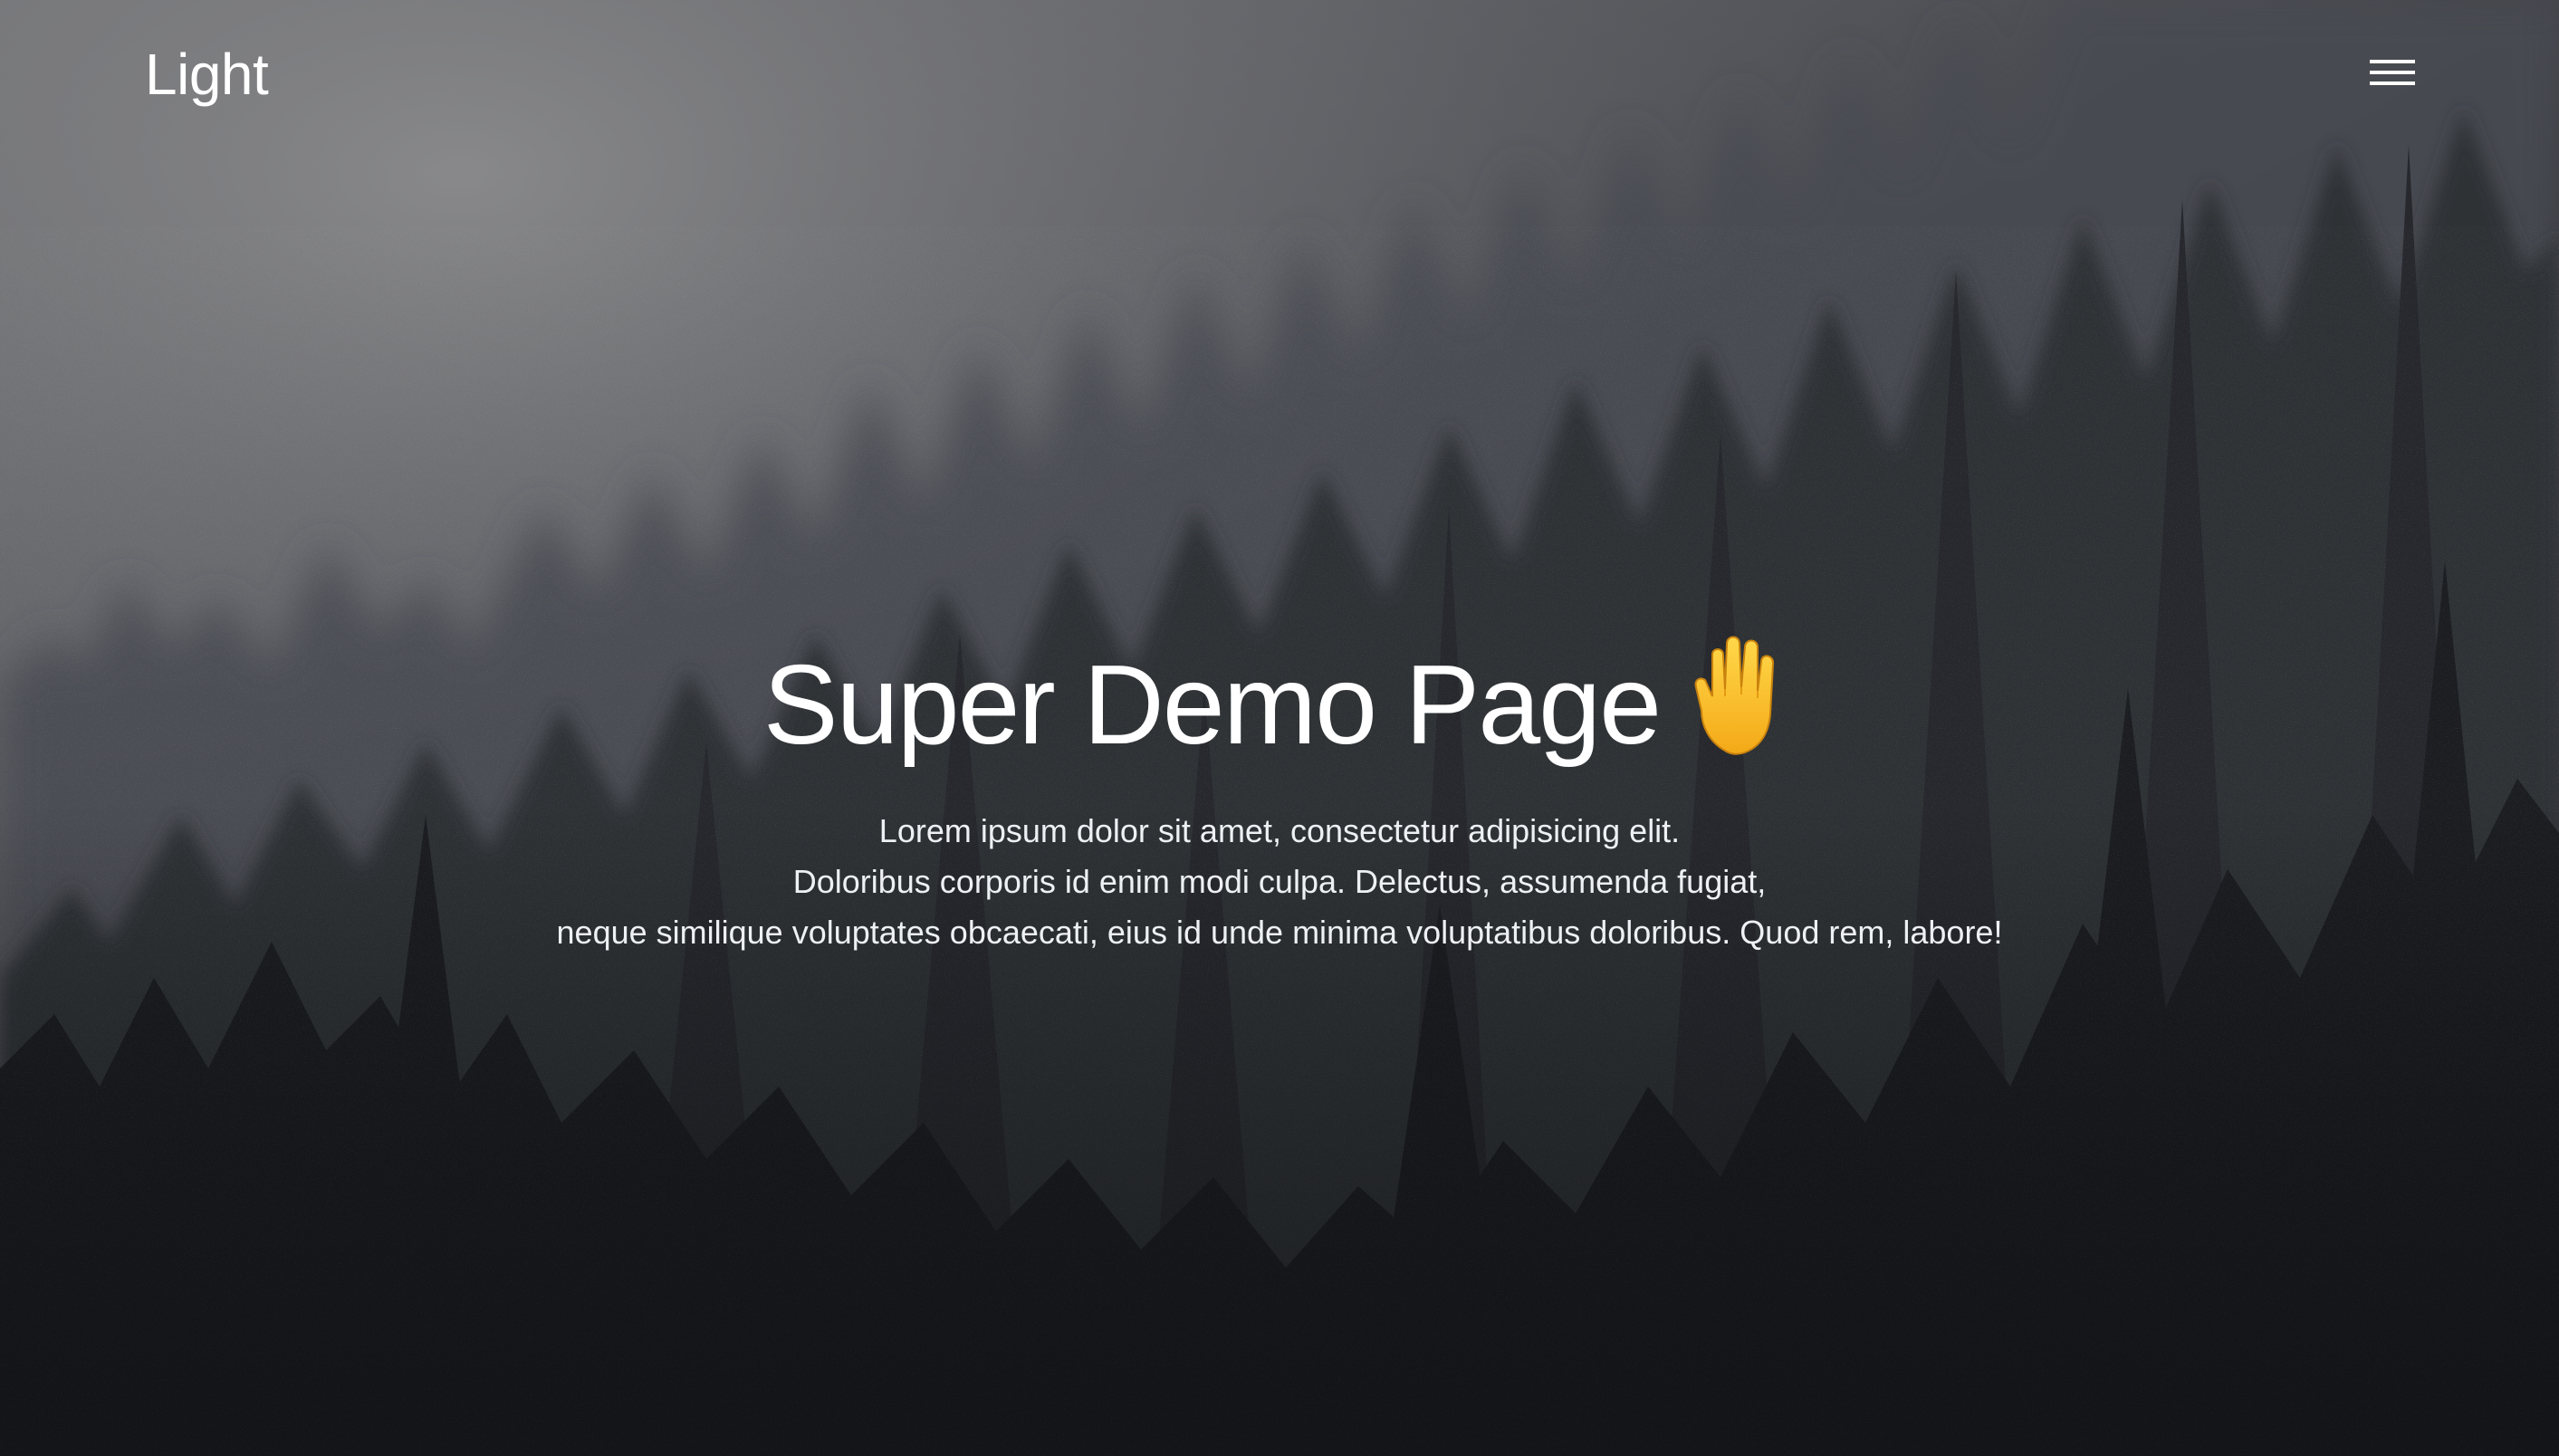  I want to click on site-header: Light, so click(1279, 77).